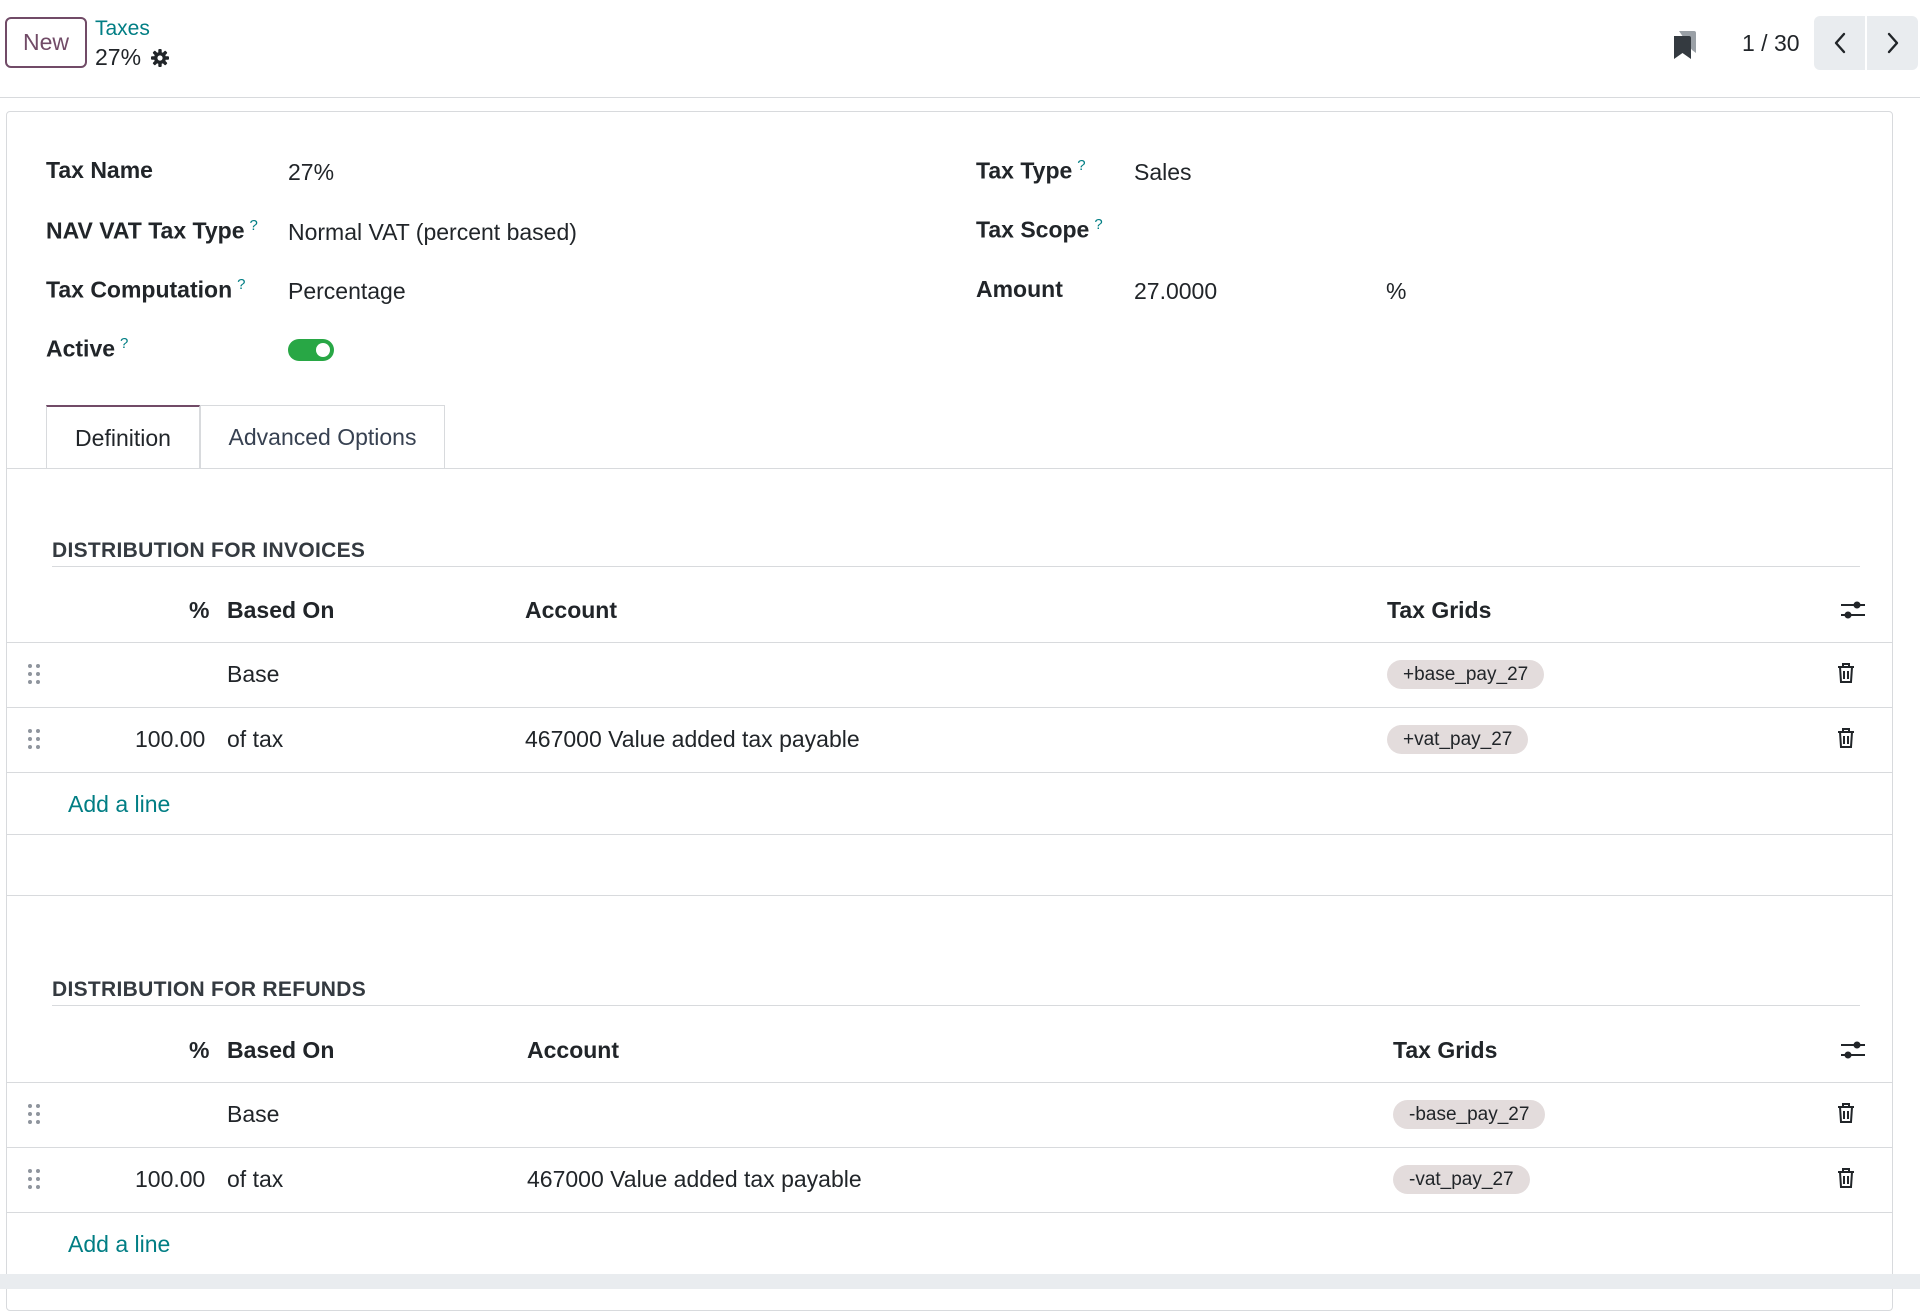 The width and height of the screenshot is (1920, 1311). I want to click on record-title-text: 27%, so click(118, 57).